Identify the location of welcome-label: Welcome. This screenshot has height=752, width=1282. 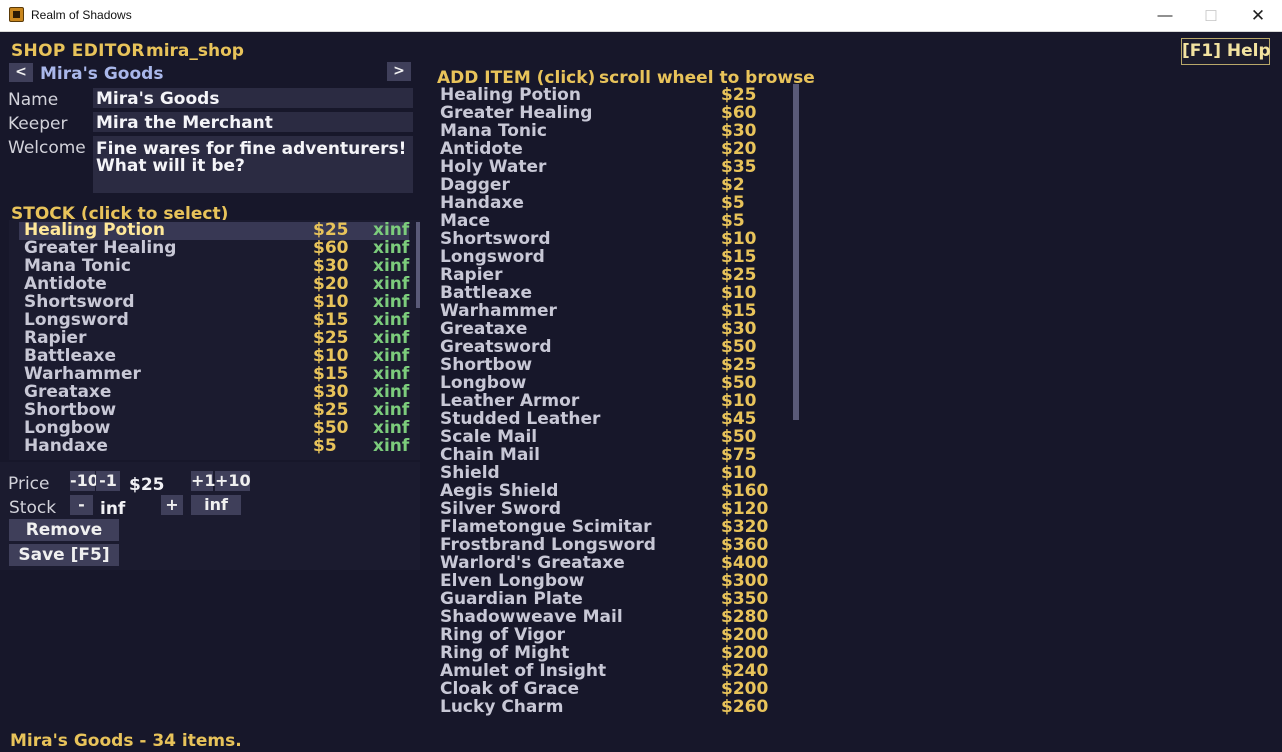
(47, 148).